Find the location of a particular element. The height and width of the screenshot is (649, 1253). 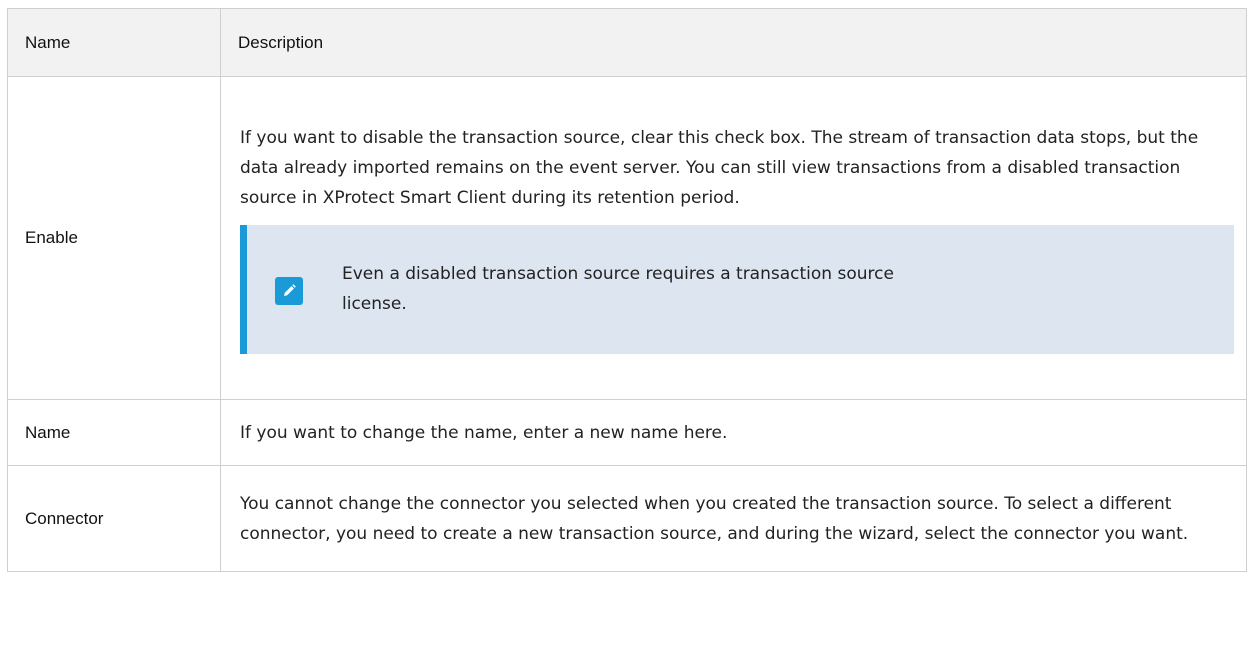

table-header-row: Name Description is located at coordinates (627, 42).